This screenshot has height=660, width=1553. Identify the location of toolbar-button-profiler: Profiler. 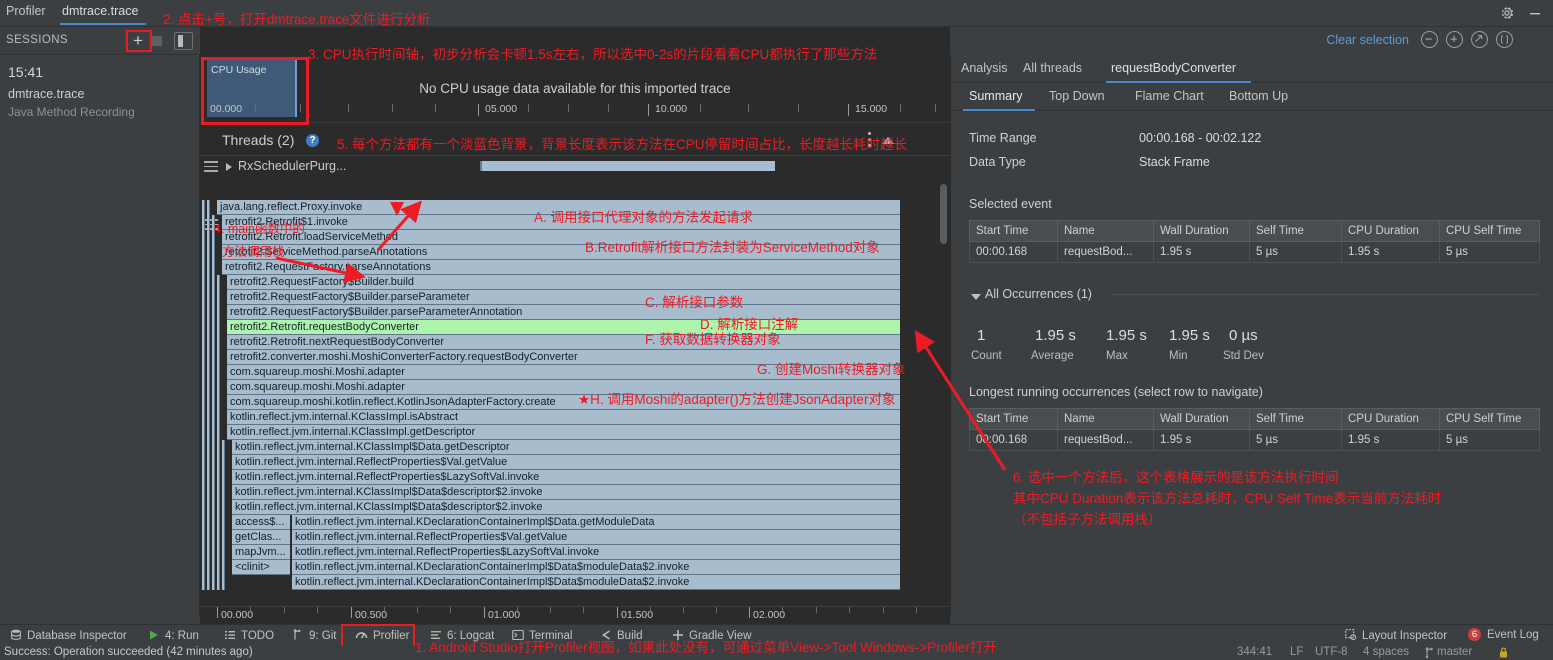
(382, 636).